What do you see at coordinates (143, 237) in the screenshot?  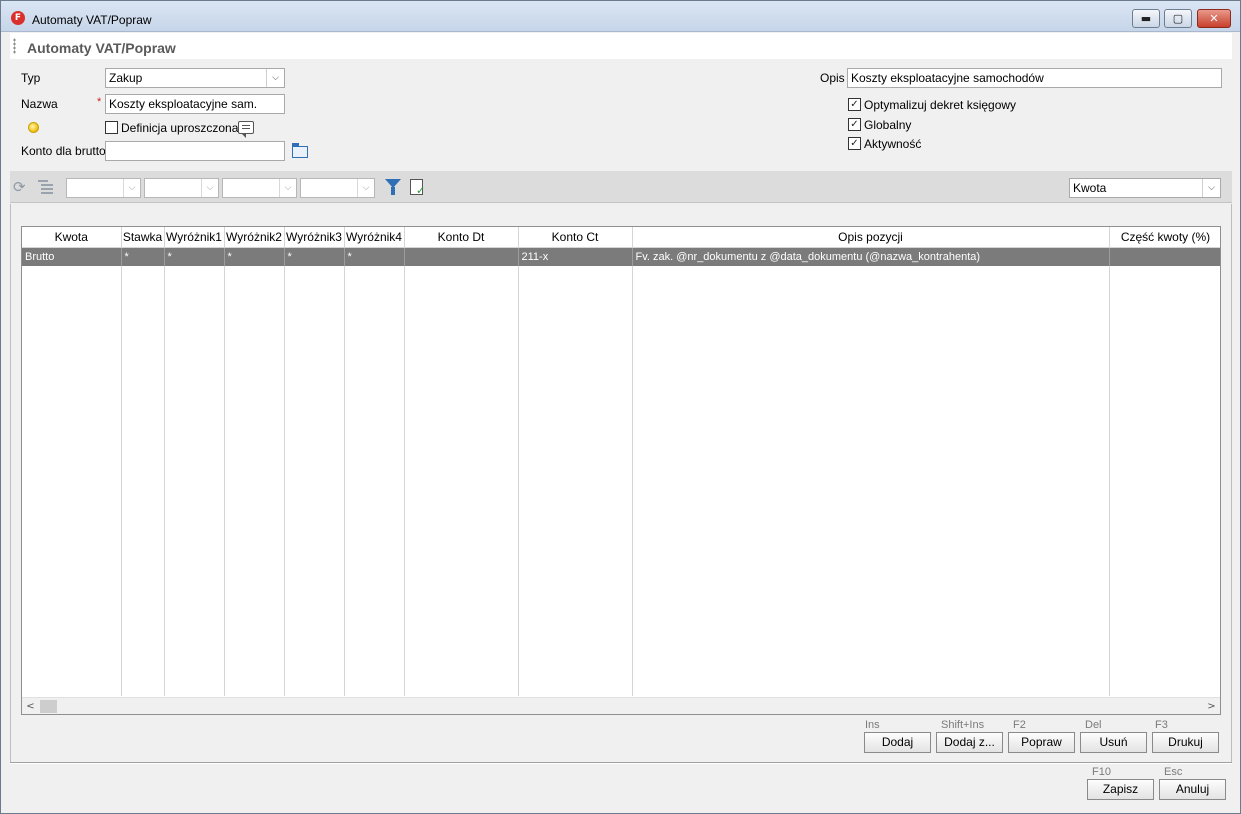 I see `column-header-stawka: Stawka` at bounding box center [143, 237].